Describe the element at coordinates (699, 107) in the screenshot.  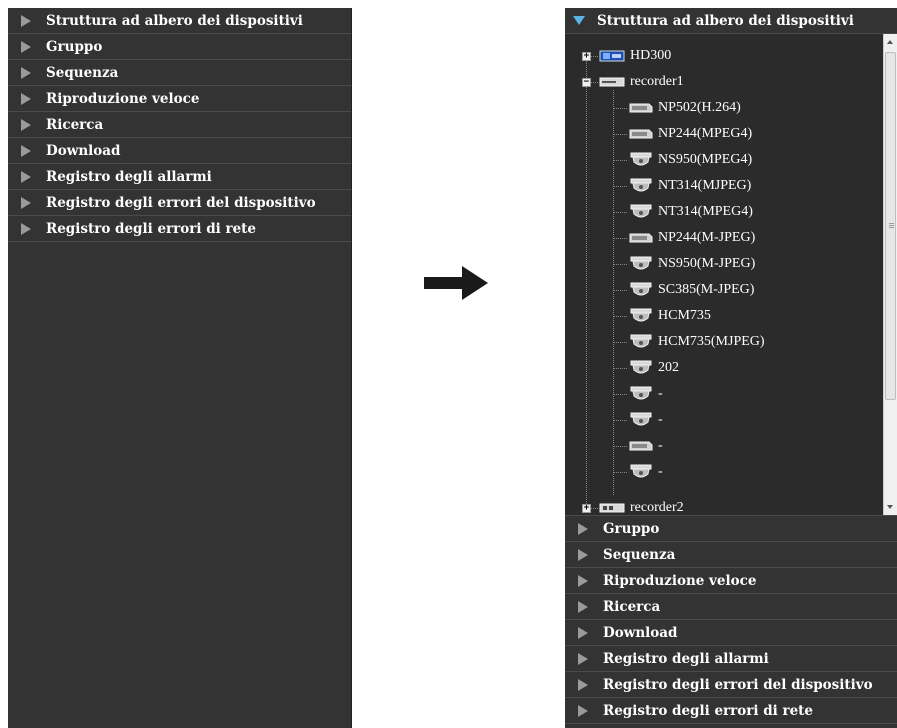
I see `tree-node-label: NP502(H.264)` at that location.